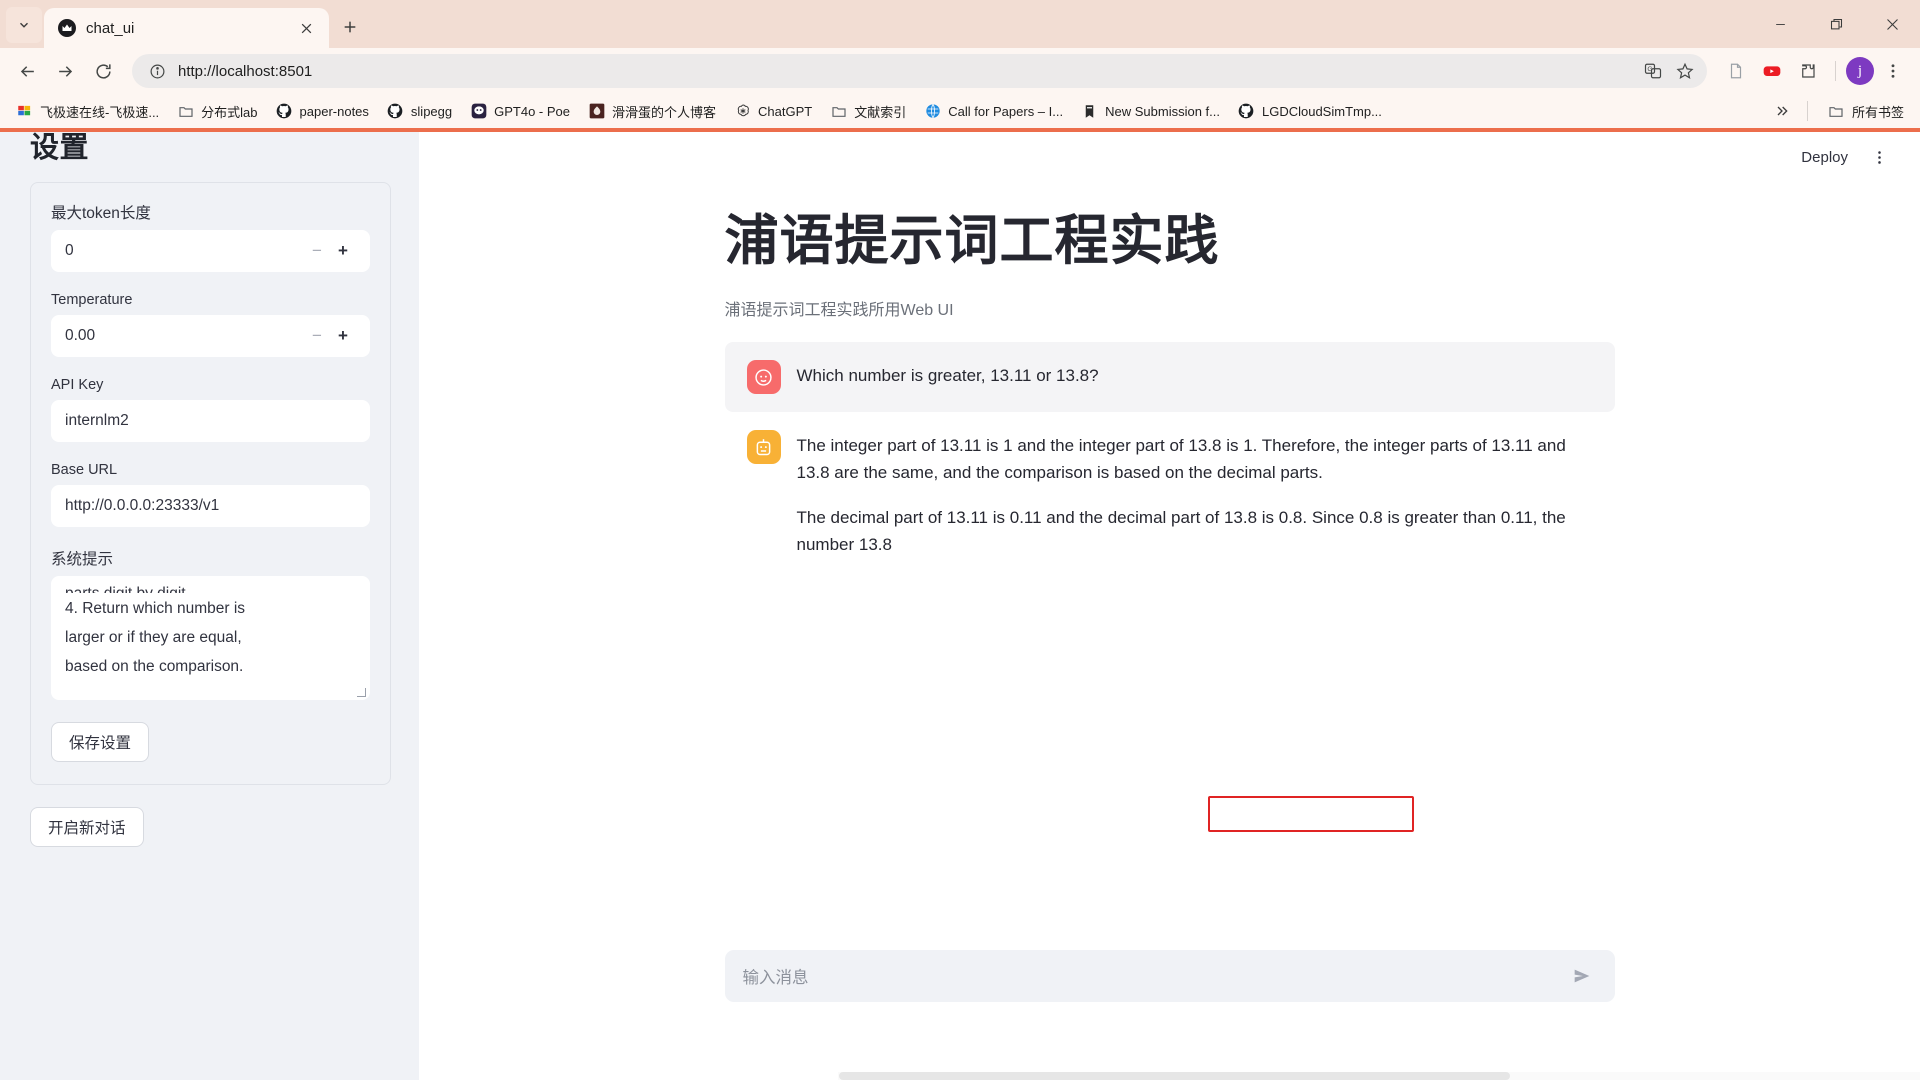 The width and height of the screenshot is (1920, 1080). Describe the element at coordinates (60, 148) in the screenshot. I see `sidebar-title: 设置` at that location.